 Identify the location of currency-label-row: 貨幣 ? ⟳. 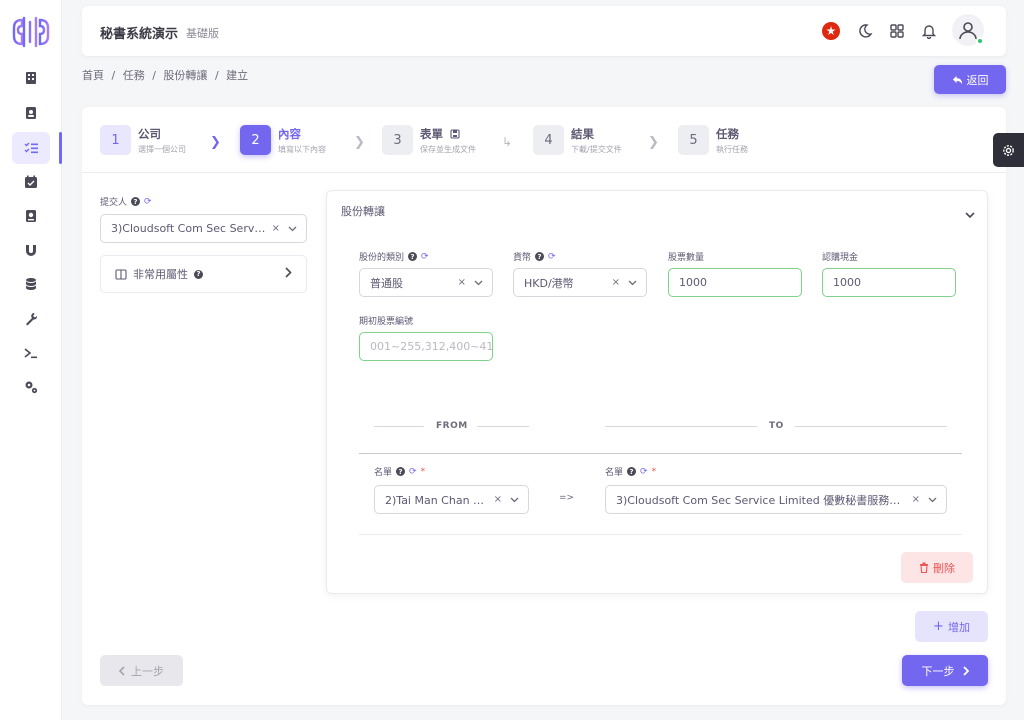
(534, 257).